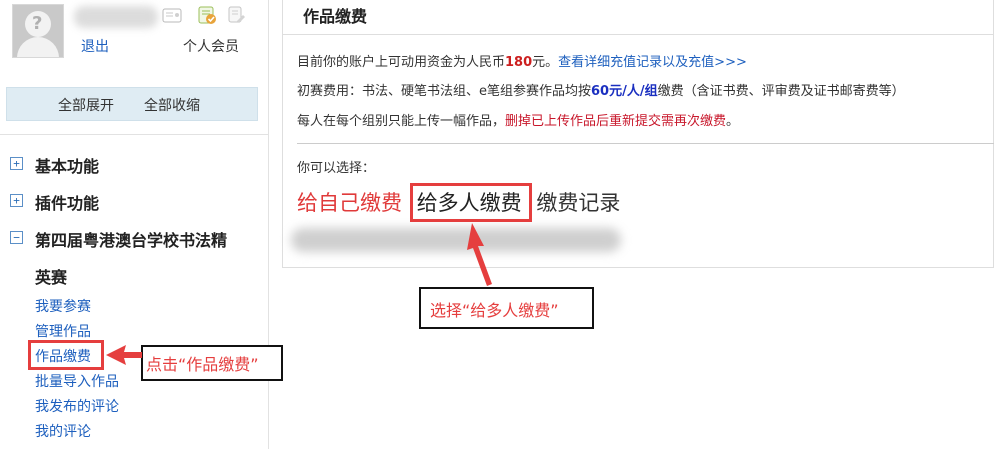 The height and width of the screenshot is (449, 994). What do you see at coordinates (519, 62) in the screenshot?
I see `balance-amount: 180` at bounding box center [519, 62].